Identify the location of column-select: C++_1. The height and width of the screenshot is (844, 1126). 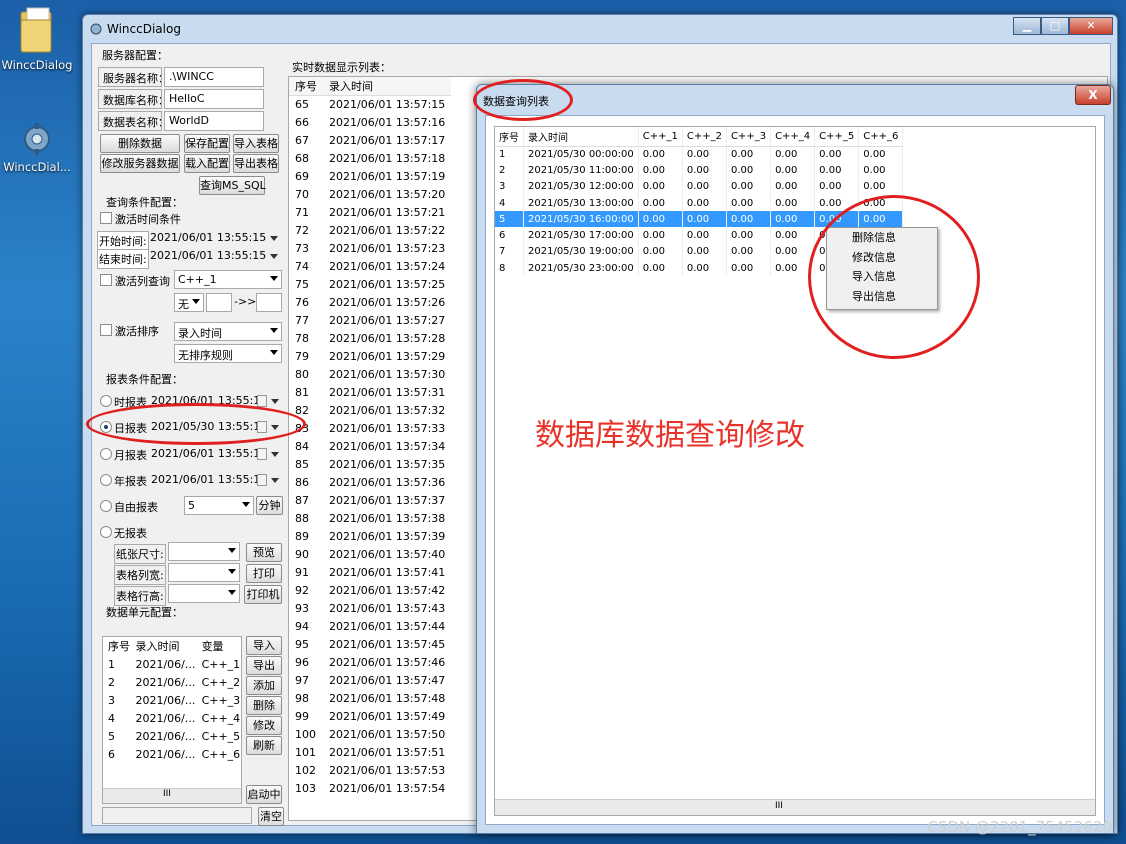
(228, 279).